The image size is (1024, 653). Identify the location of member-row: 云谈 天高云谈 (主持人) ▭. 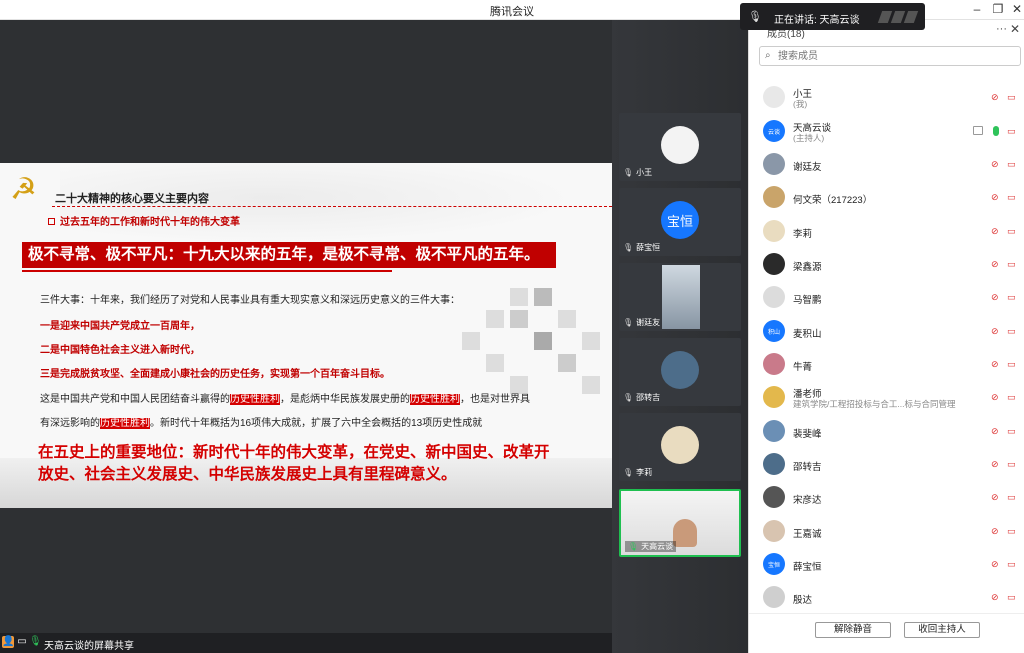
(886, 132).